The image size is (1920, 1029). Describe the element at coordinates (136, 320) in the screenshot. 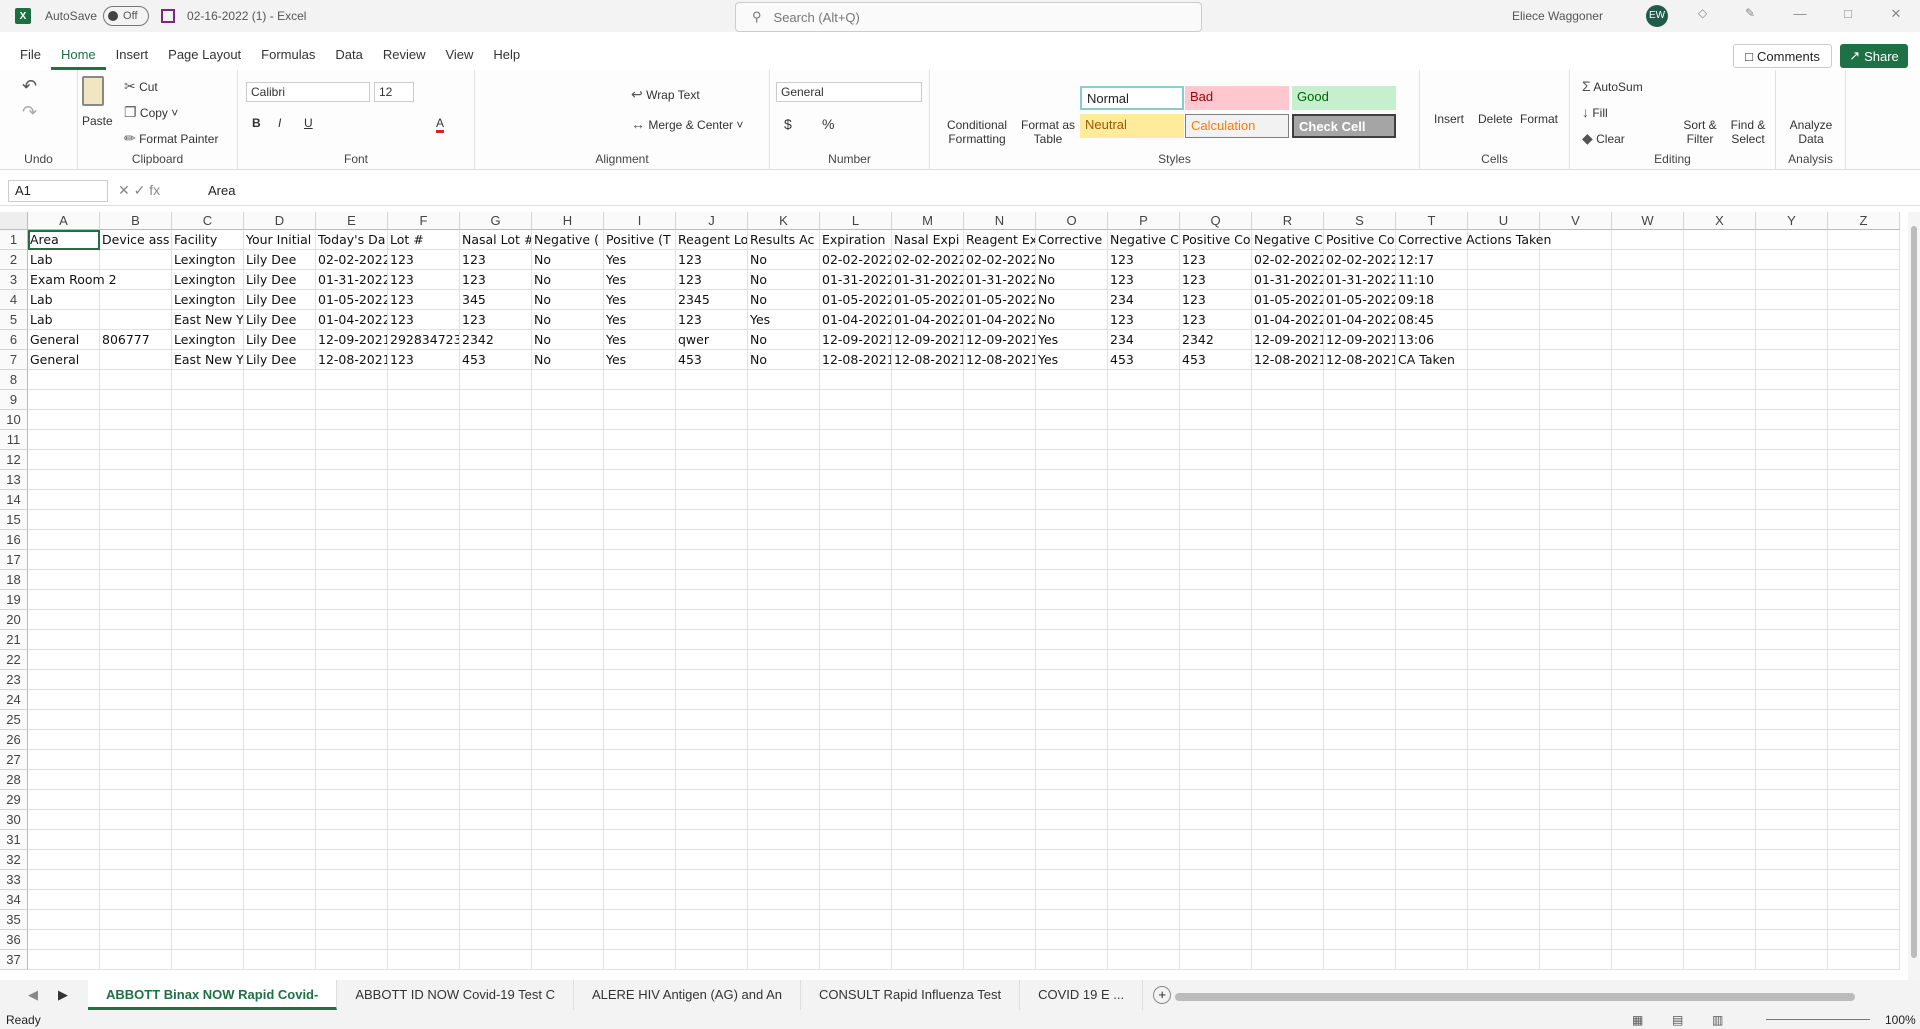

I see `cell-B5` at that location.